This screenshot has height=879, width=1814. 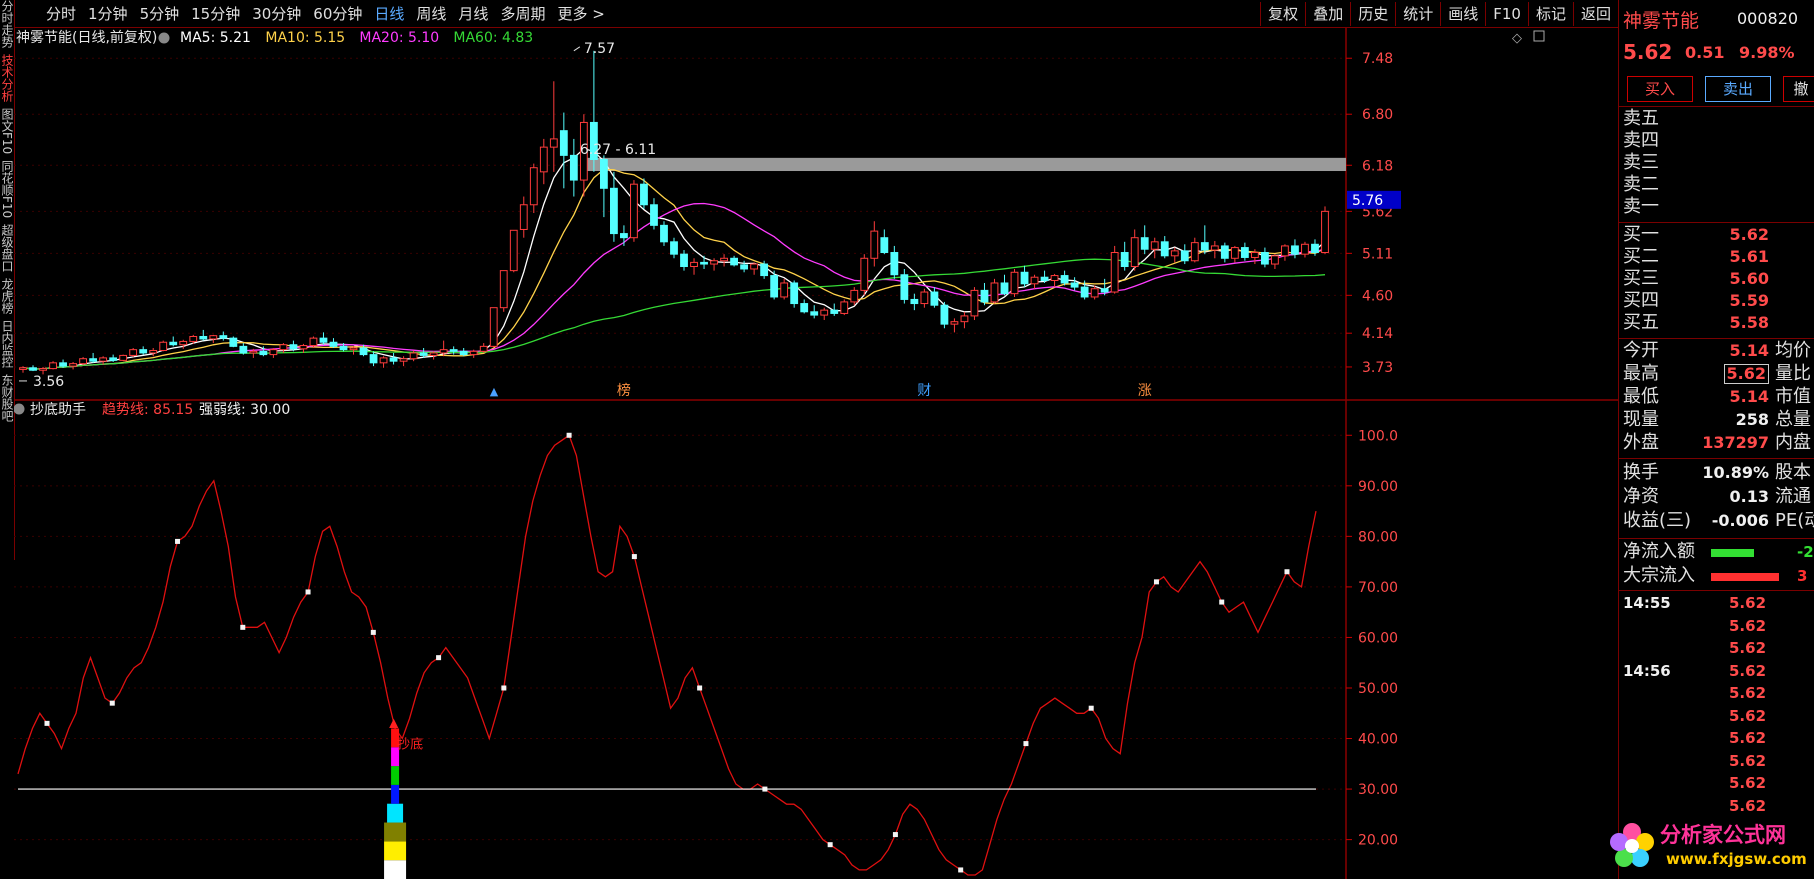 What do you see at coordinates (7, 296) in the screenshot?
I see `side-tab: 龙虎榜` at bounding box center [7, 296].